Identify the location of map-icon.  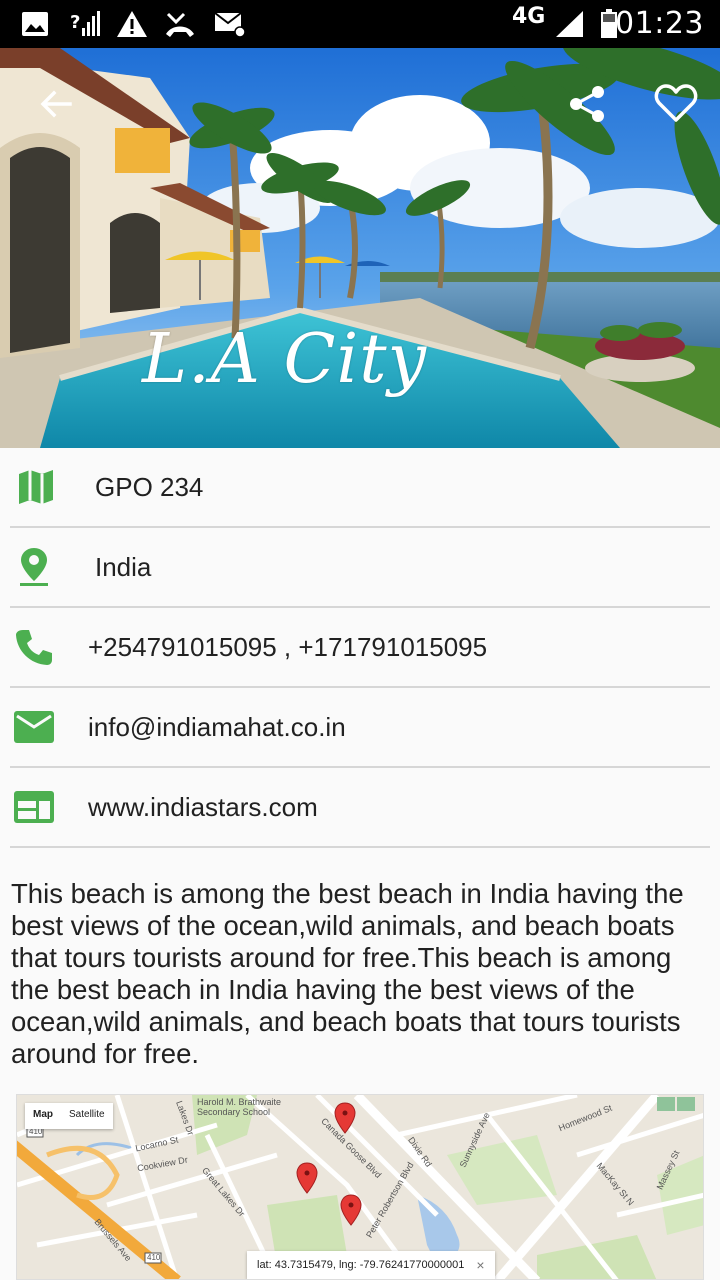
(36, 487).